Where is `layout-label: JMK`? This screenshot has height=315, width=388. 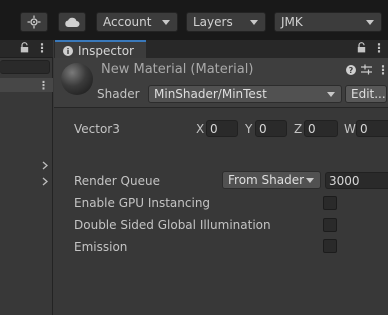
layout-label: JMK is located at coordinates (292, 22).